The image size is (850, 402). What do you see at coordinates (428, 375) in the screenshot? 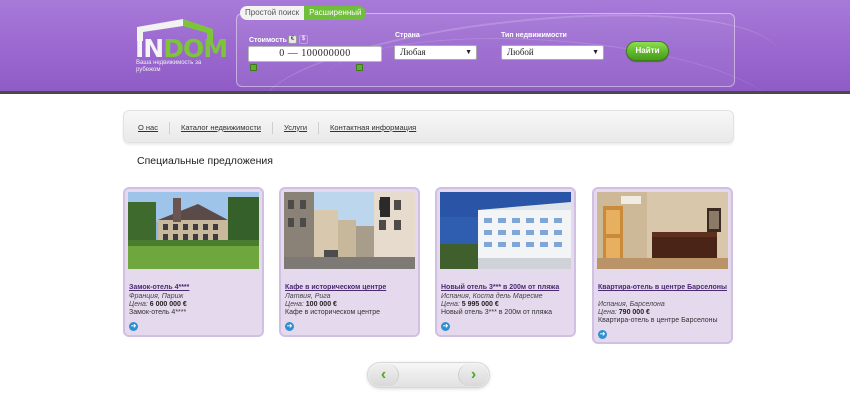
I see `carousel-pager: ‹ ›` at bounding box center [428, 375].